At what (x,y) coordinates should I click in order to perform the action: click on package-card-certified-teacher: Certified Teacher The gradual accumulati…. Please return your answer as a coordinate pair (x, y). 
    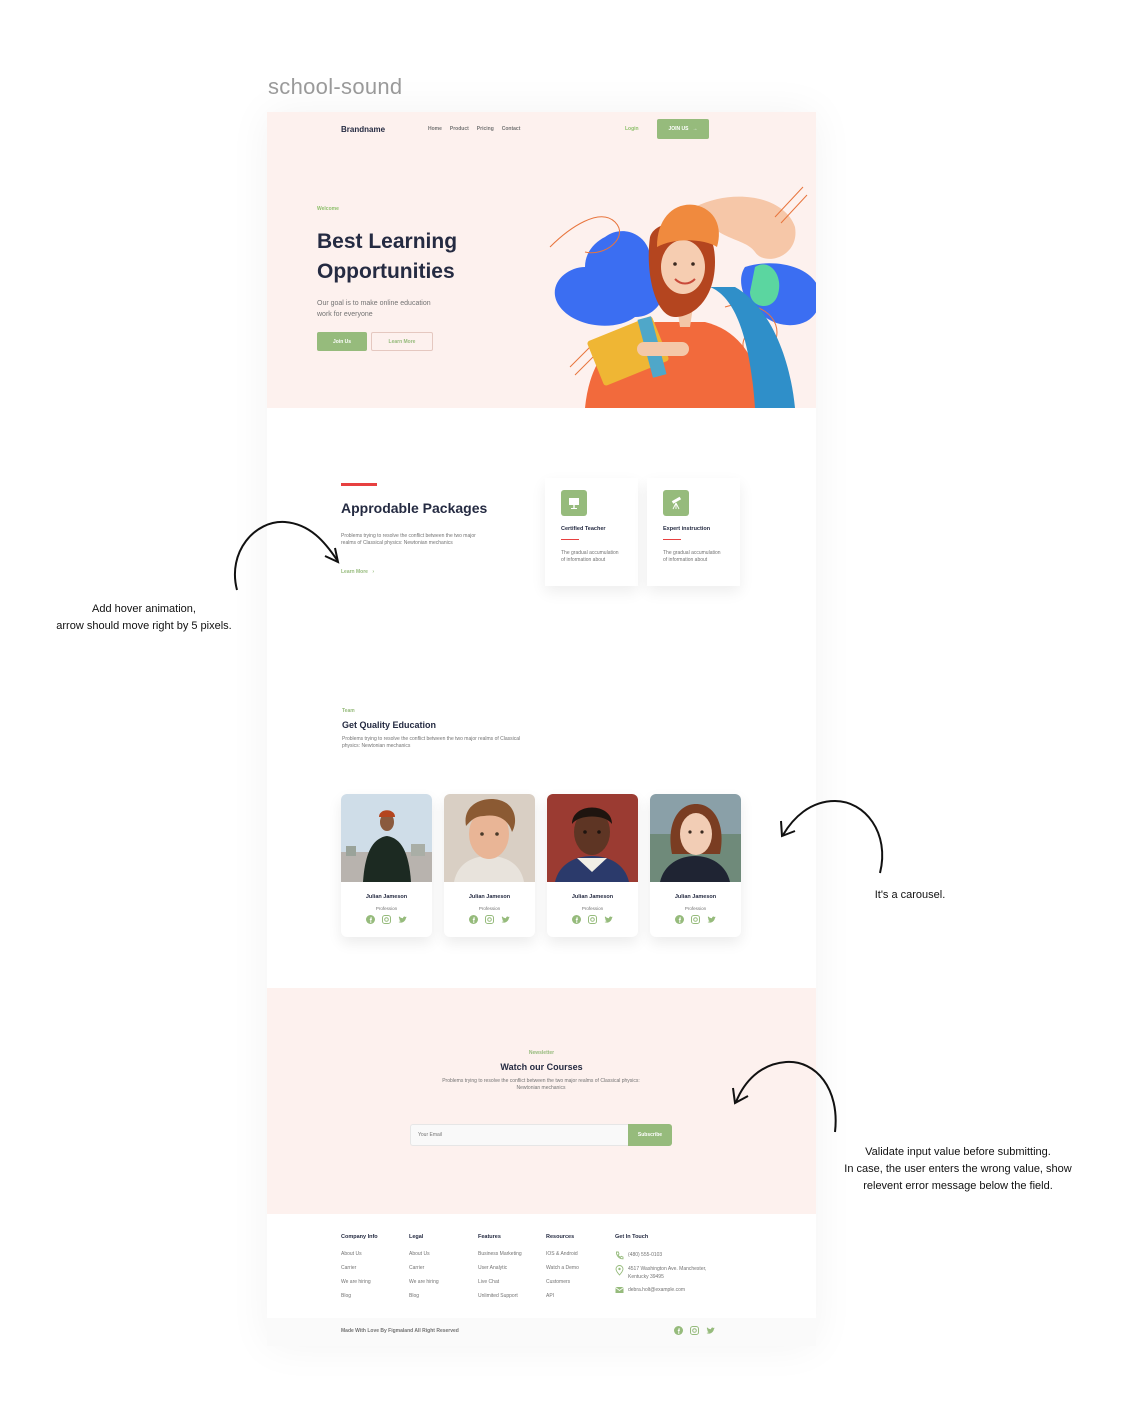
    Looking at the image, I should click on (591, 532).